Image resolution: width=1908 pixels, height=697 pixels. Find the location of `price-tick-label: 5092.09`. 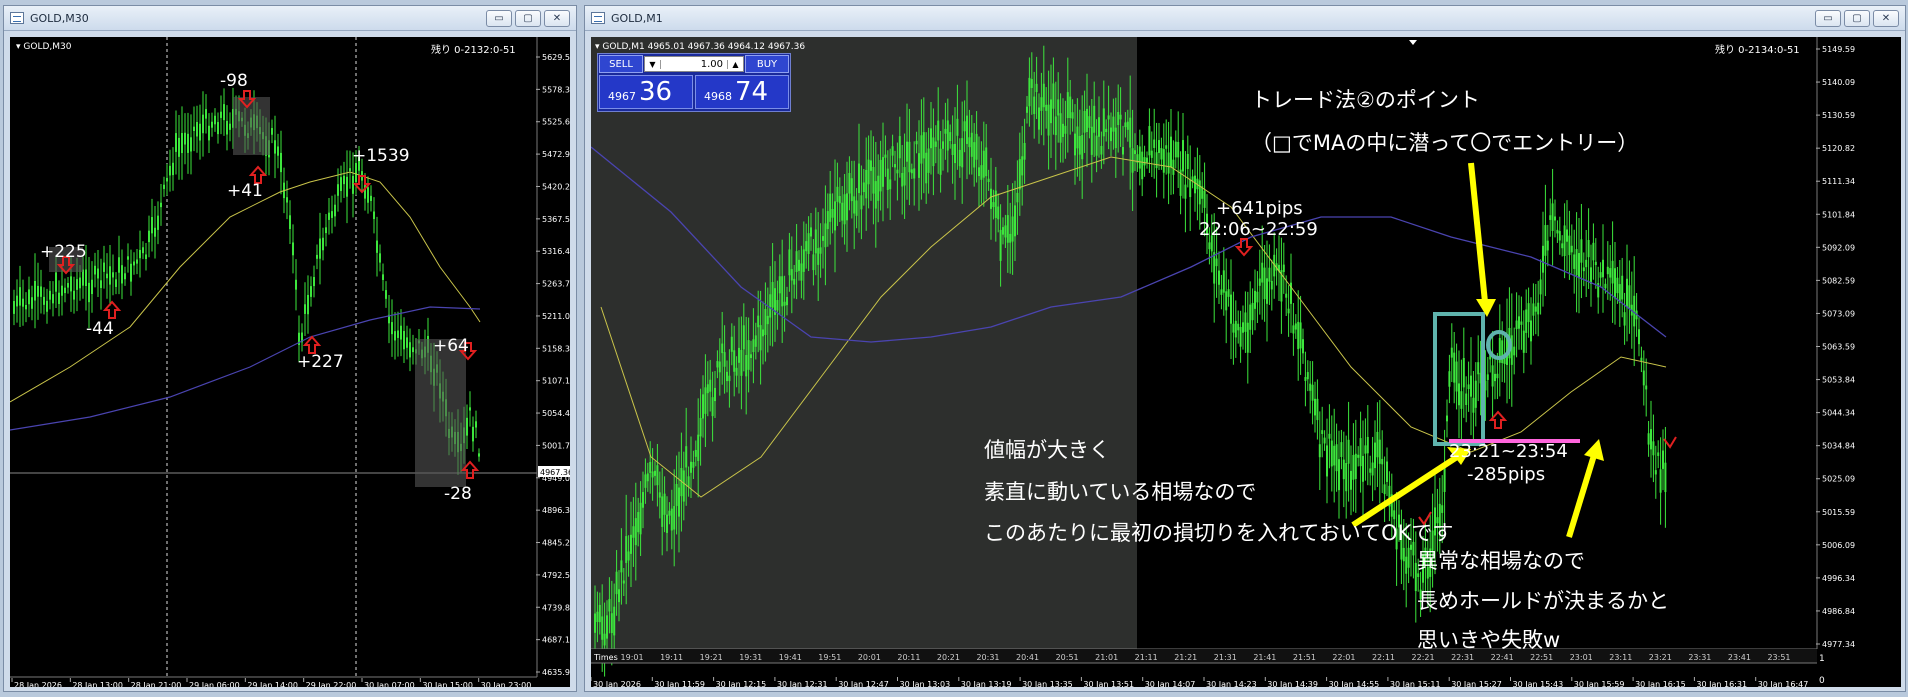

price-tick-label: 5092.09 is located at coordinates (1838, 247).